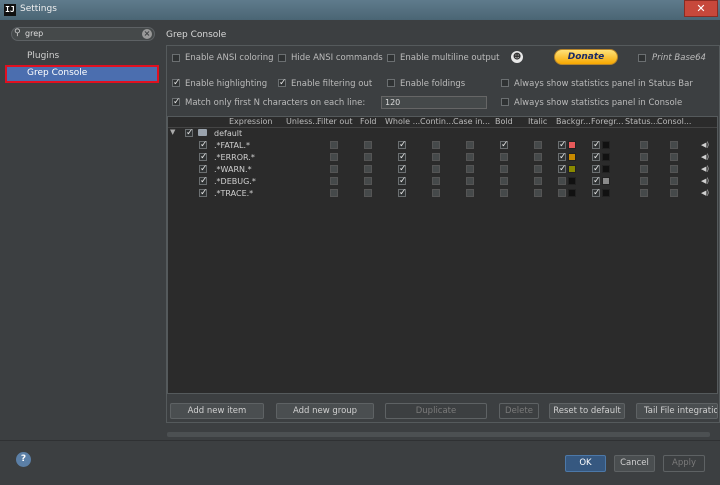  What do you see at coordinates (176, 83) in the screenshot?
I see `highlighting-checkbox: ✓` at bounding box center [176, 83].